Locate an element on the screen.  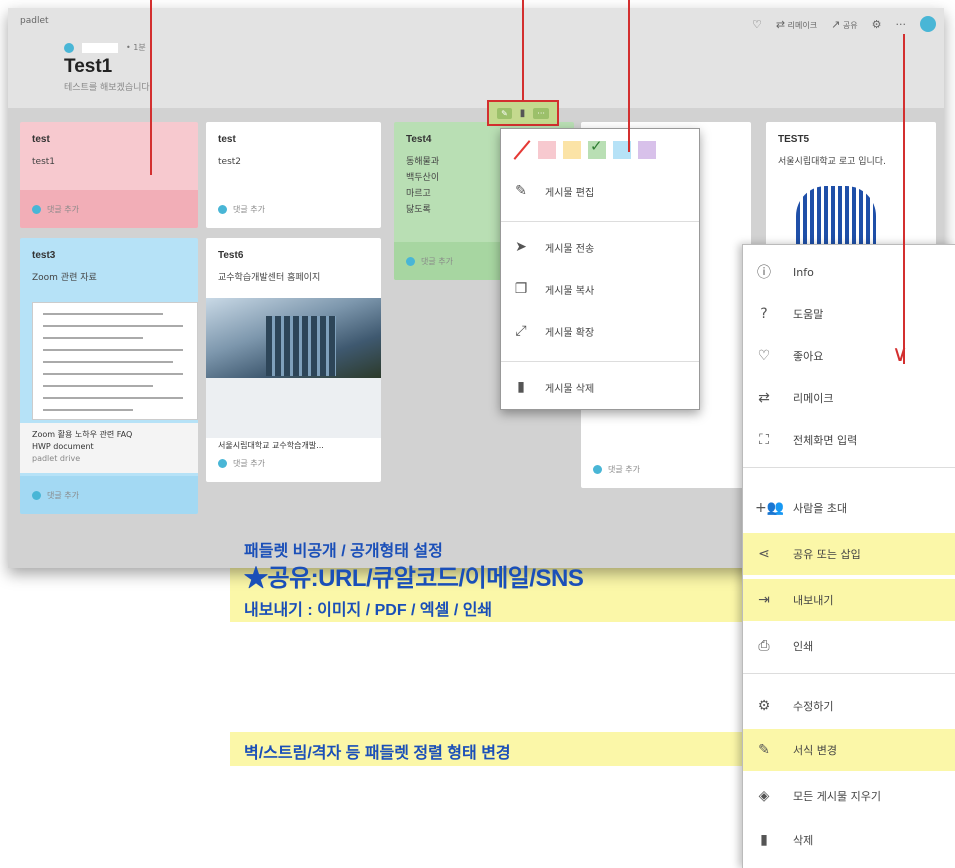
post-card-test2: test test2 댓글 추가 is located at coordinates (293, 175).